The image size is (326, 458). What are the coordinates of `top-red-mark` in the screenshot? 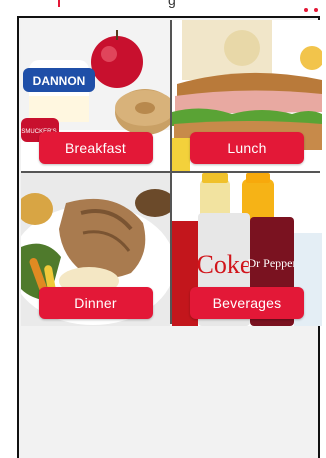 It's located at (59, 3).